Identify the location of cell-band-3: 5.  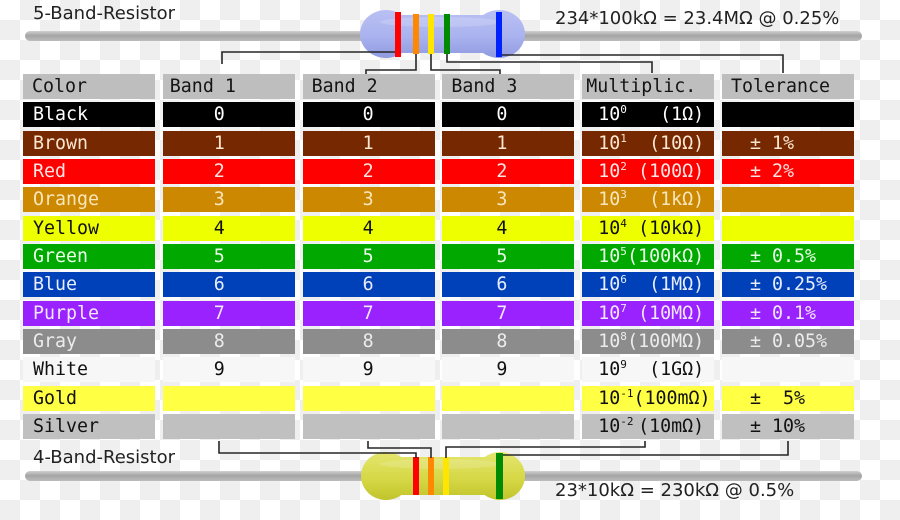
(508, 257).